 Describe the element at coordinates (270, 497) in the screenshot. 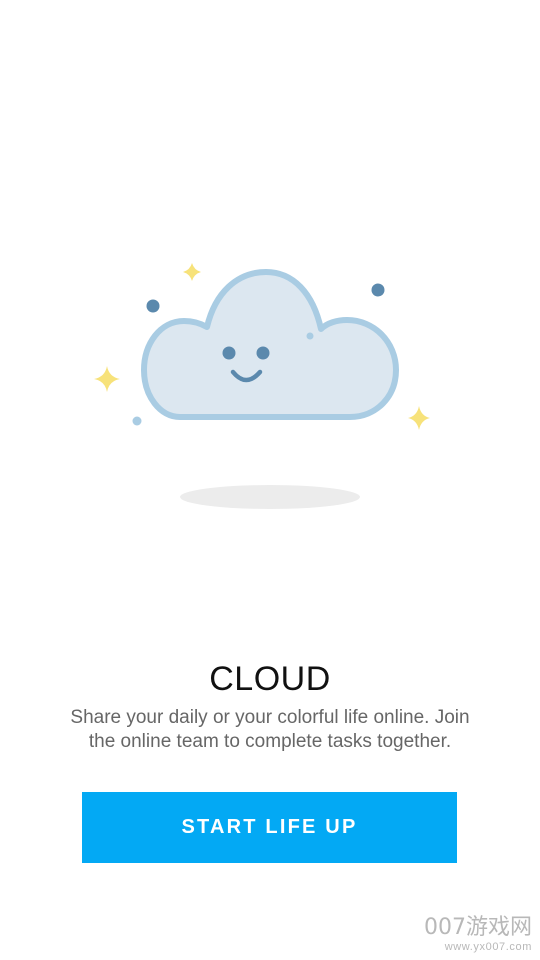

I see `cloud-shadow` at that location.